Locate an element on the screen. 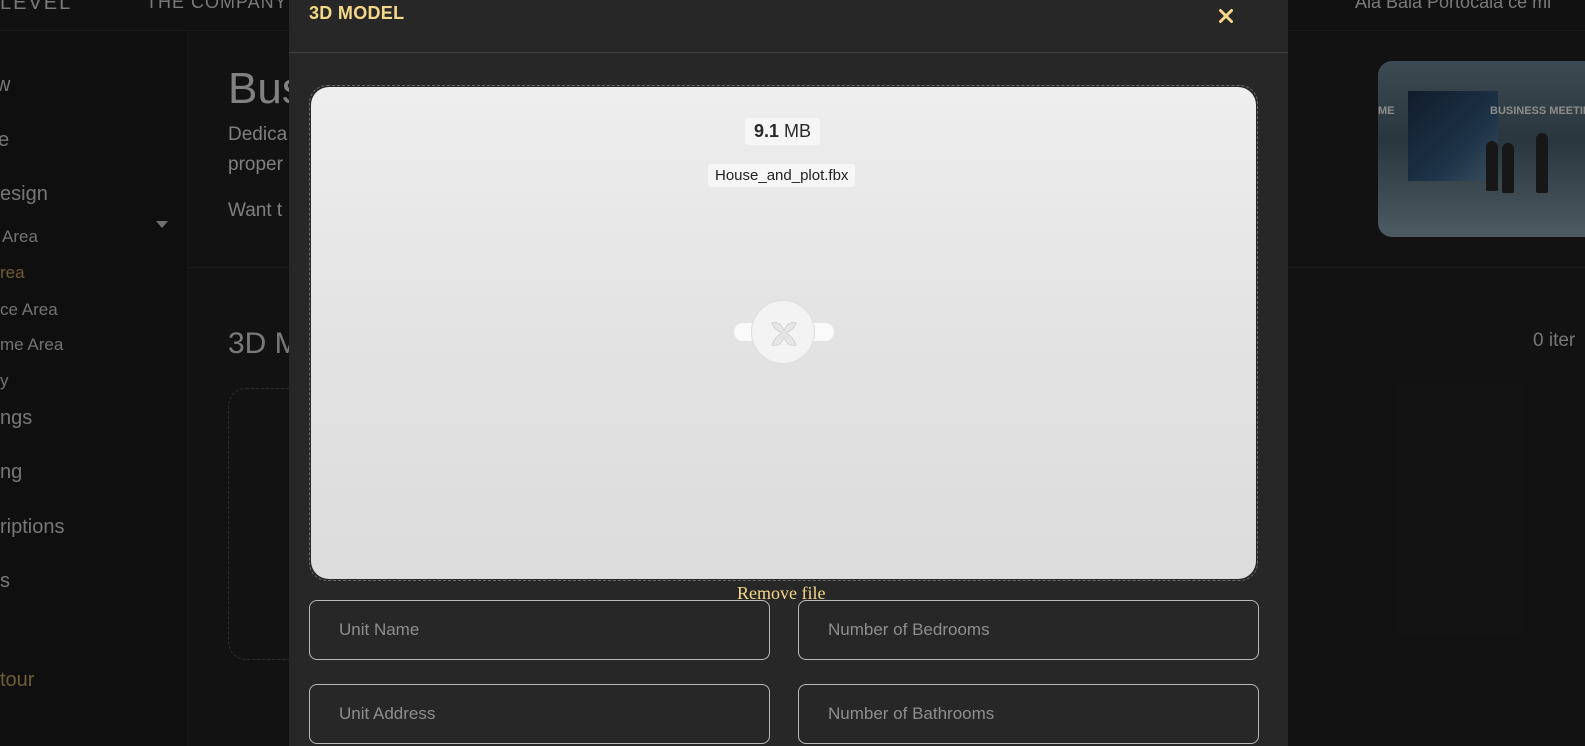  file-size-value: 9.1 is located at coordinates (767, 131).